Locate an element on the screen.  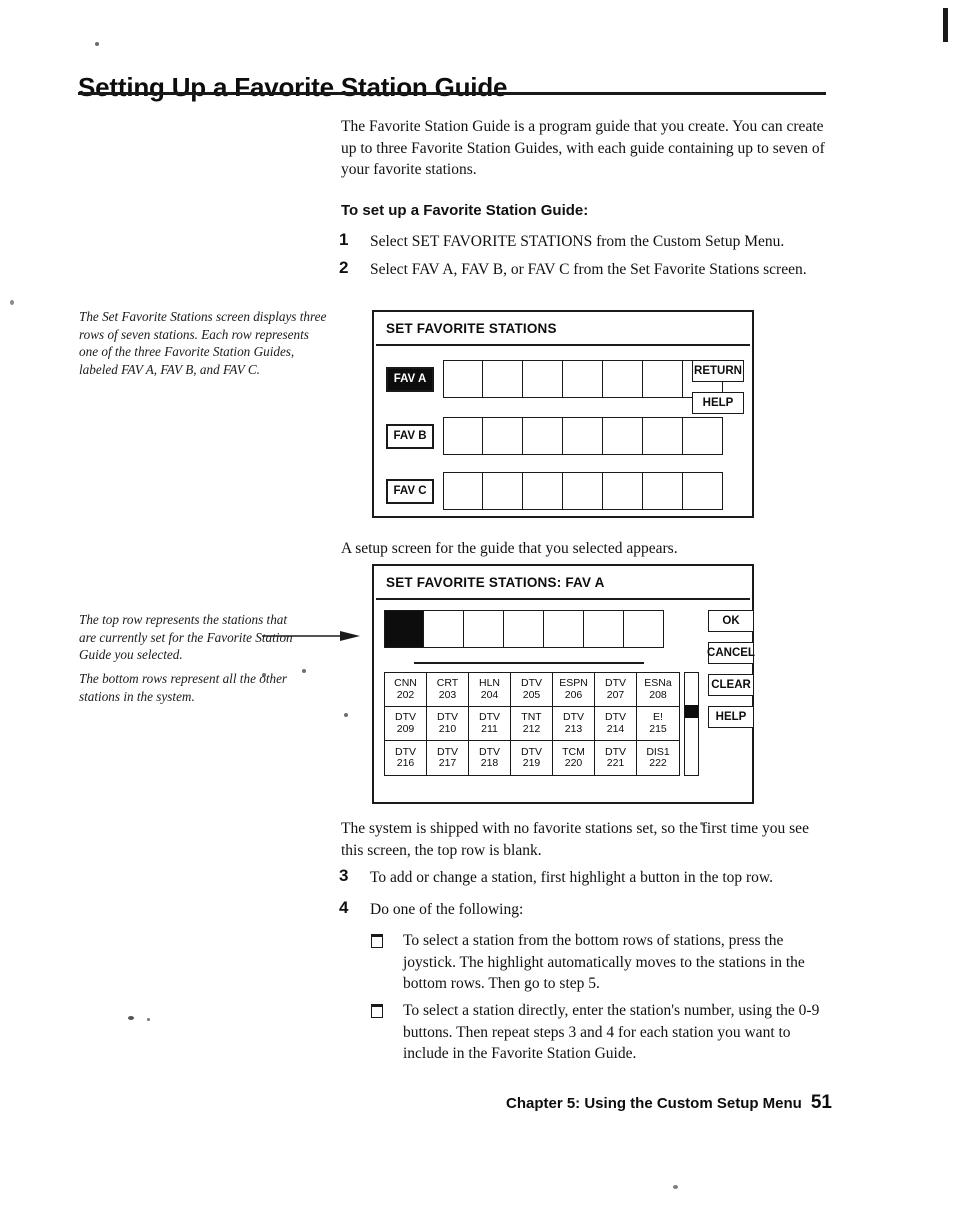
station-number: 222 is located at coordinates (658, 763).